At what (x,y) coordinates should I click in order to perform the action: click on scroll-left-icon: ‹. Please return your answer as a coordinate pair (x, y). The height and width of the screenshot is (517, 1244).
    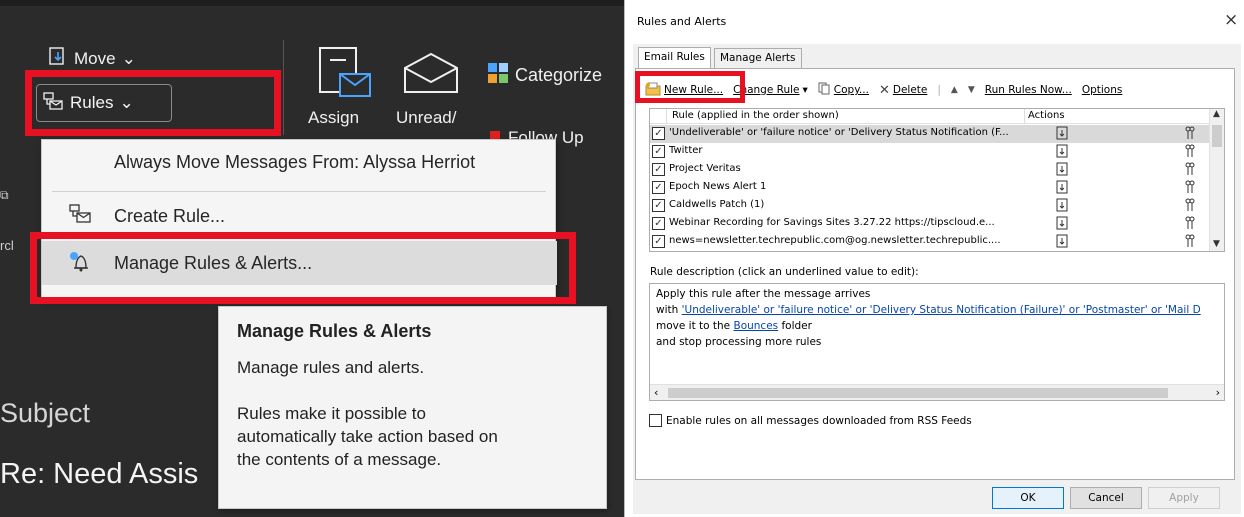
    Looking at the image, I should click on (656, 392).